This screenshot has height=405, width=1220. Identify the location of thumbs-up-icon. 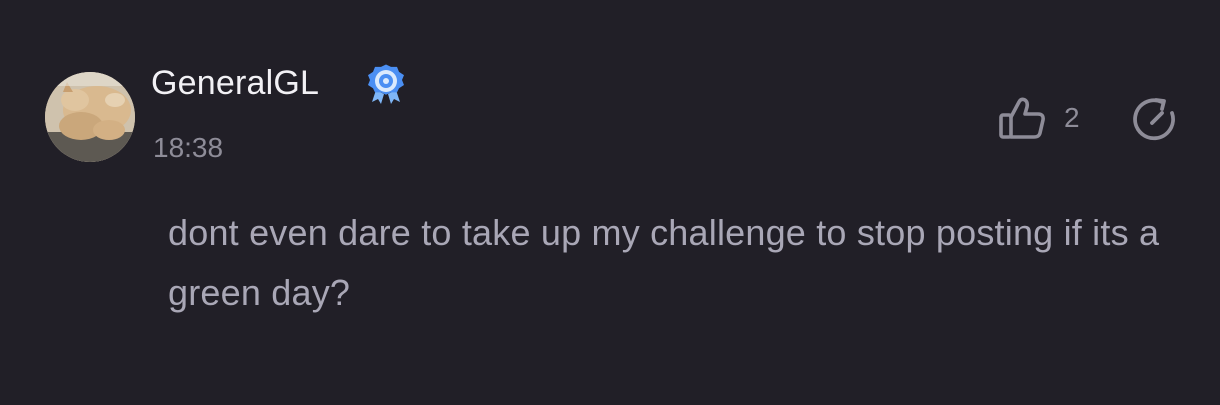
(1023, 120).